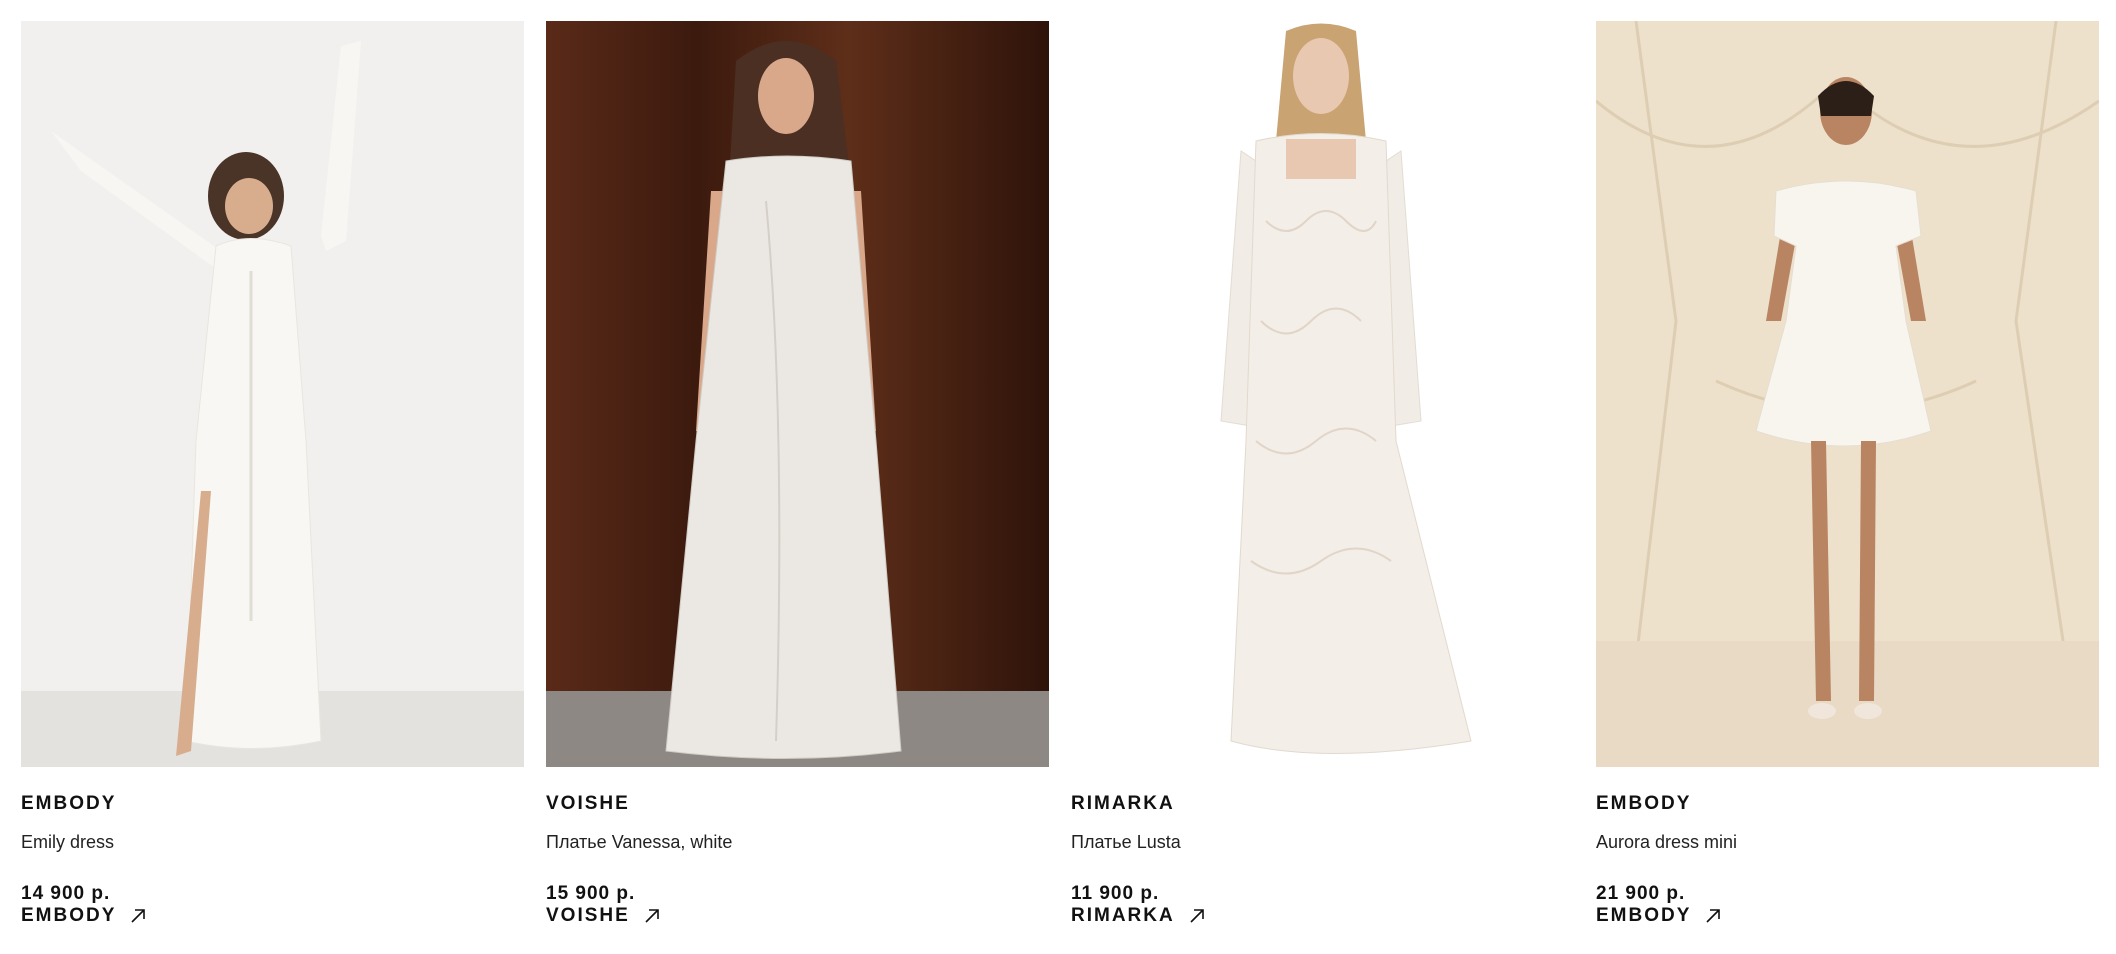 This screenshot has height=954, width=2116. What do you see at coordinates (588, 803) in the screenshot?
I see `product-brand: VOISHE` at bounding box center [588, 803].